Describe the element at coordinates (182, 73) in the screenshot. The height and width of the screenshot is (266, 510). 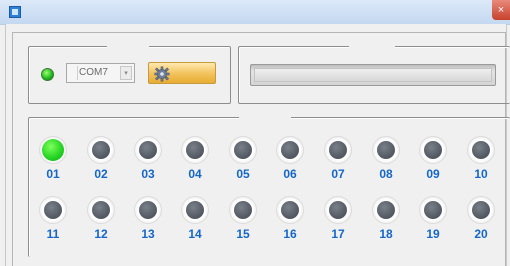
I see `connect-button` at that location.